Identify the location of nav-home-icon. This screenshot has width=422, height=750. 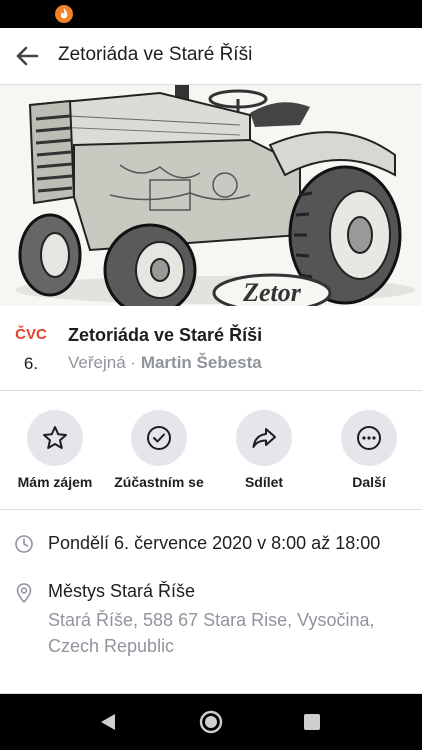
(211, 722).